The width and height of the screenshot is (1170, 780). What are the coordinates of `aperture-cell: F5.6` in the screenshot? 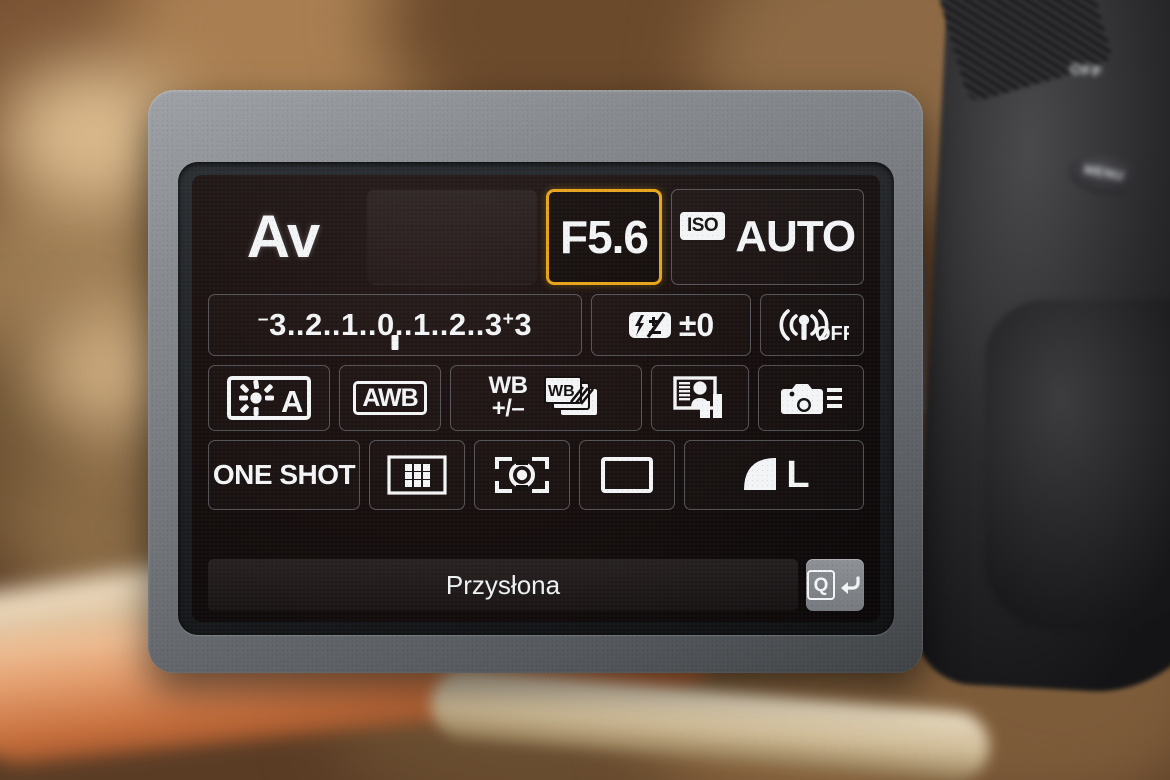 It's located at (604, 237).